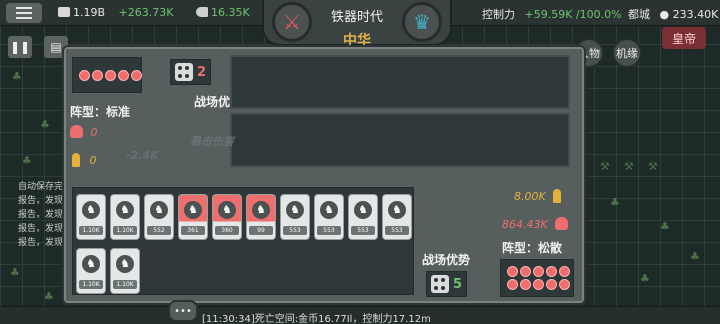 The image size is (720, 324). What do you see at coordinates (107, 75) in the screenshot?
I see `enemy-dice-dots` at bounding box center [107, 75].